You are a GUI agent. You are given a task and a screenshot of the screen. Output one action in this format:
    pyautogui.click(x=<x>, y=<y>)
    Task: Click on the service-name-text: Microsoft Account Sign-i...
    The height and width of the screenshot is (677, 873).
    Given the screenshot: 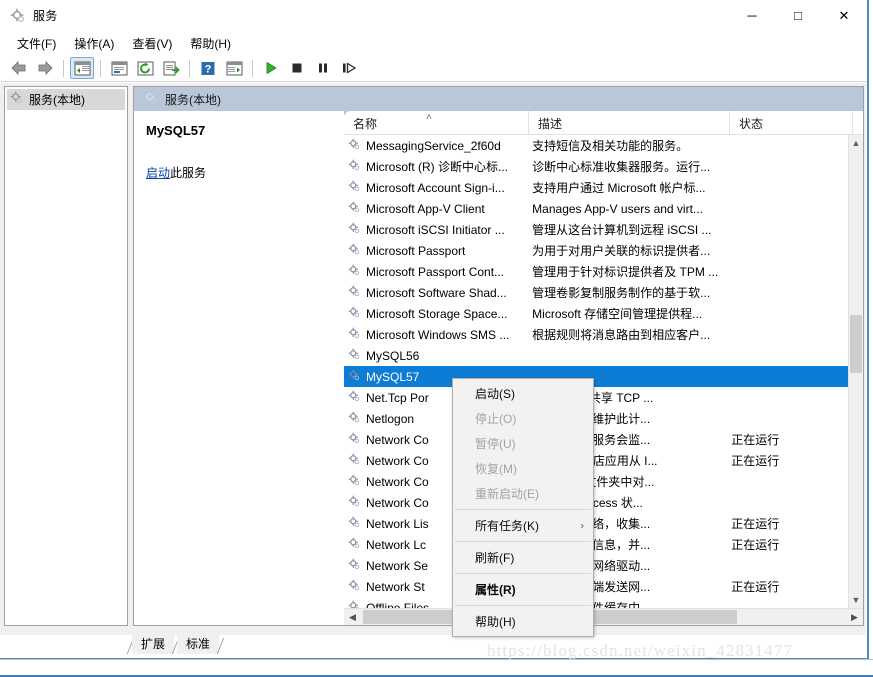 What is the action you would take?
    pyautogui.click(x=435, y=187)
    